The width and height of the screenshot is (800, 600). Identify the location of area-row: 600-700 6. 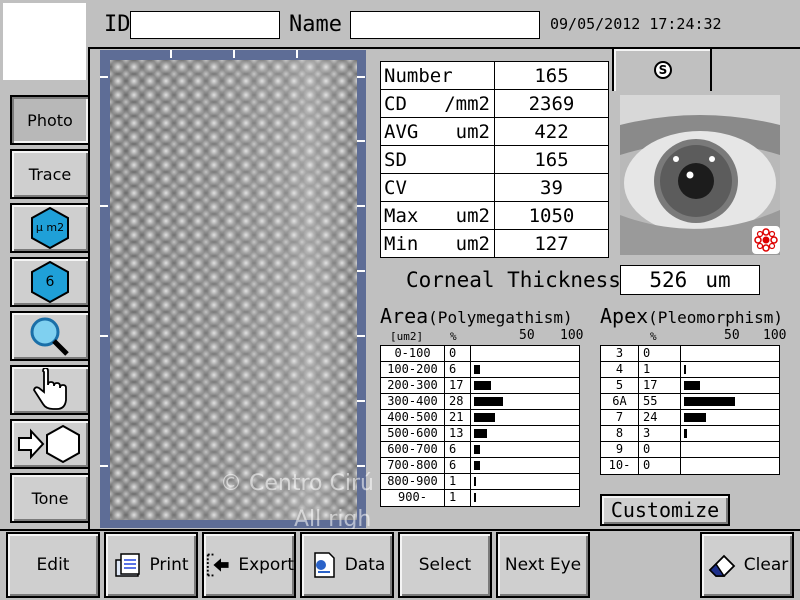
(480, 450).